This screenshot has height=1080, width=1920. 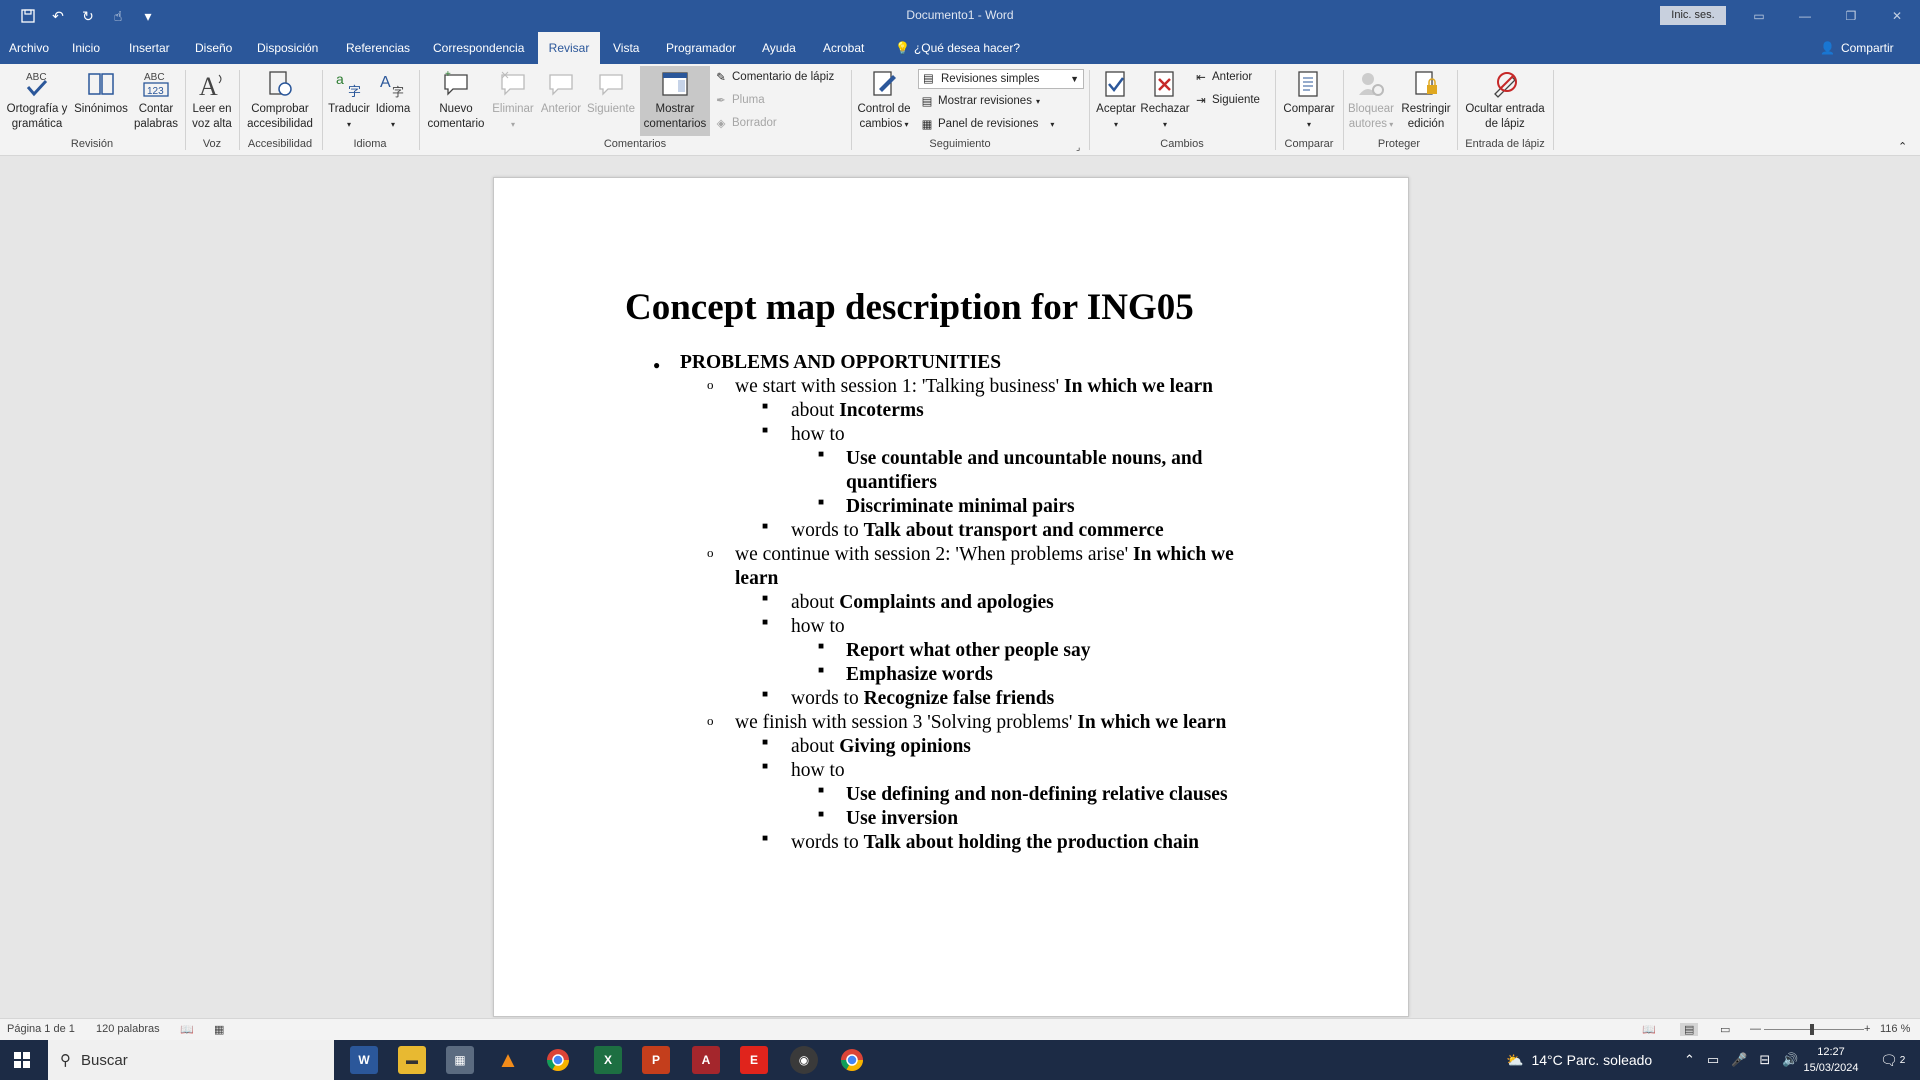 I want to click on bullet-level2: o, so click(x=710, y=552).